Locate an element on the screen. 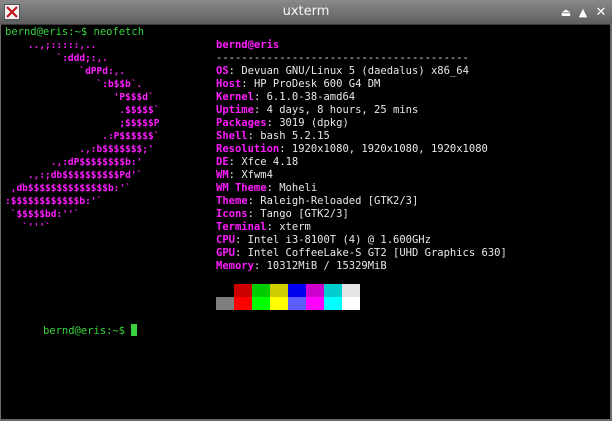 This screenshot has width=612, height=421. ascii-art-line: ,db$$$$$$$$$$$$$$b:'` is located at coordinates (68, 188).